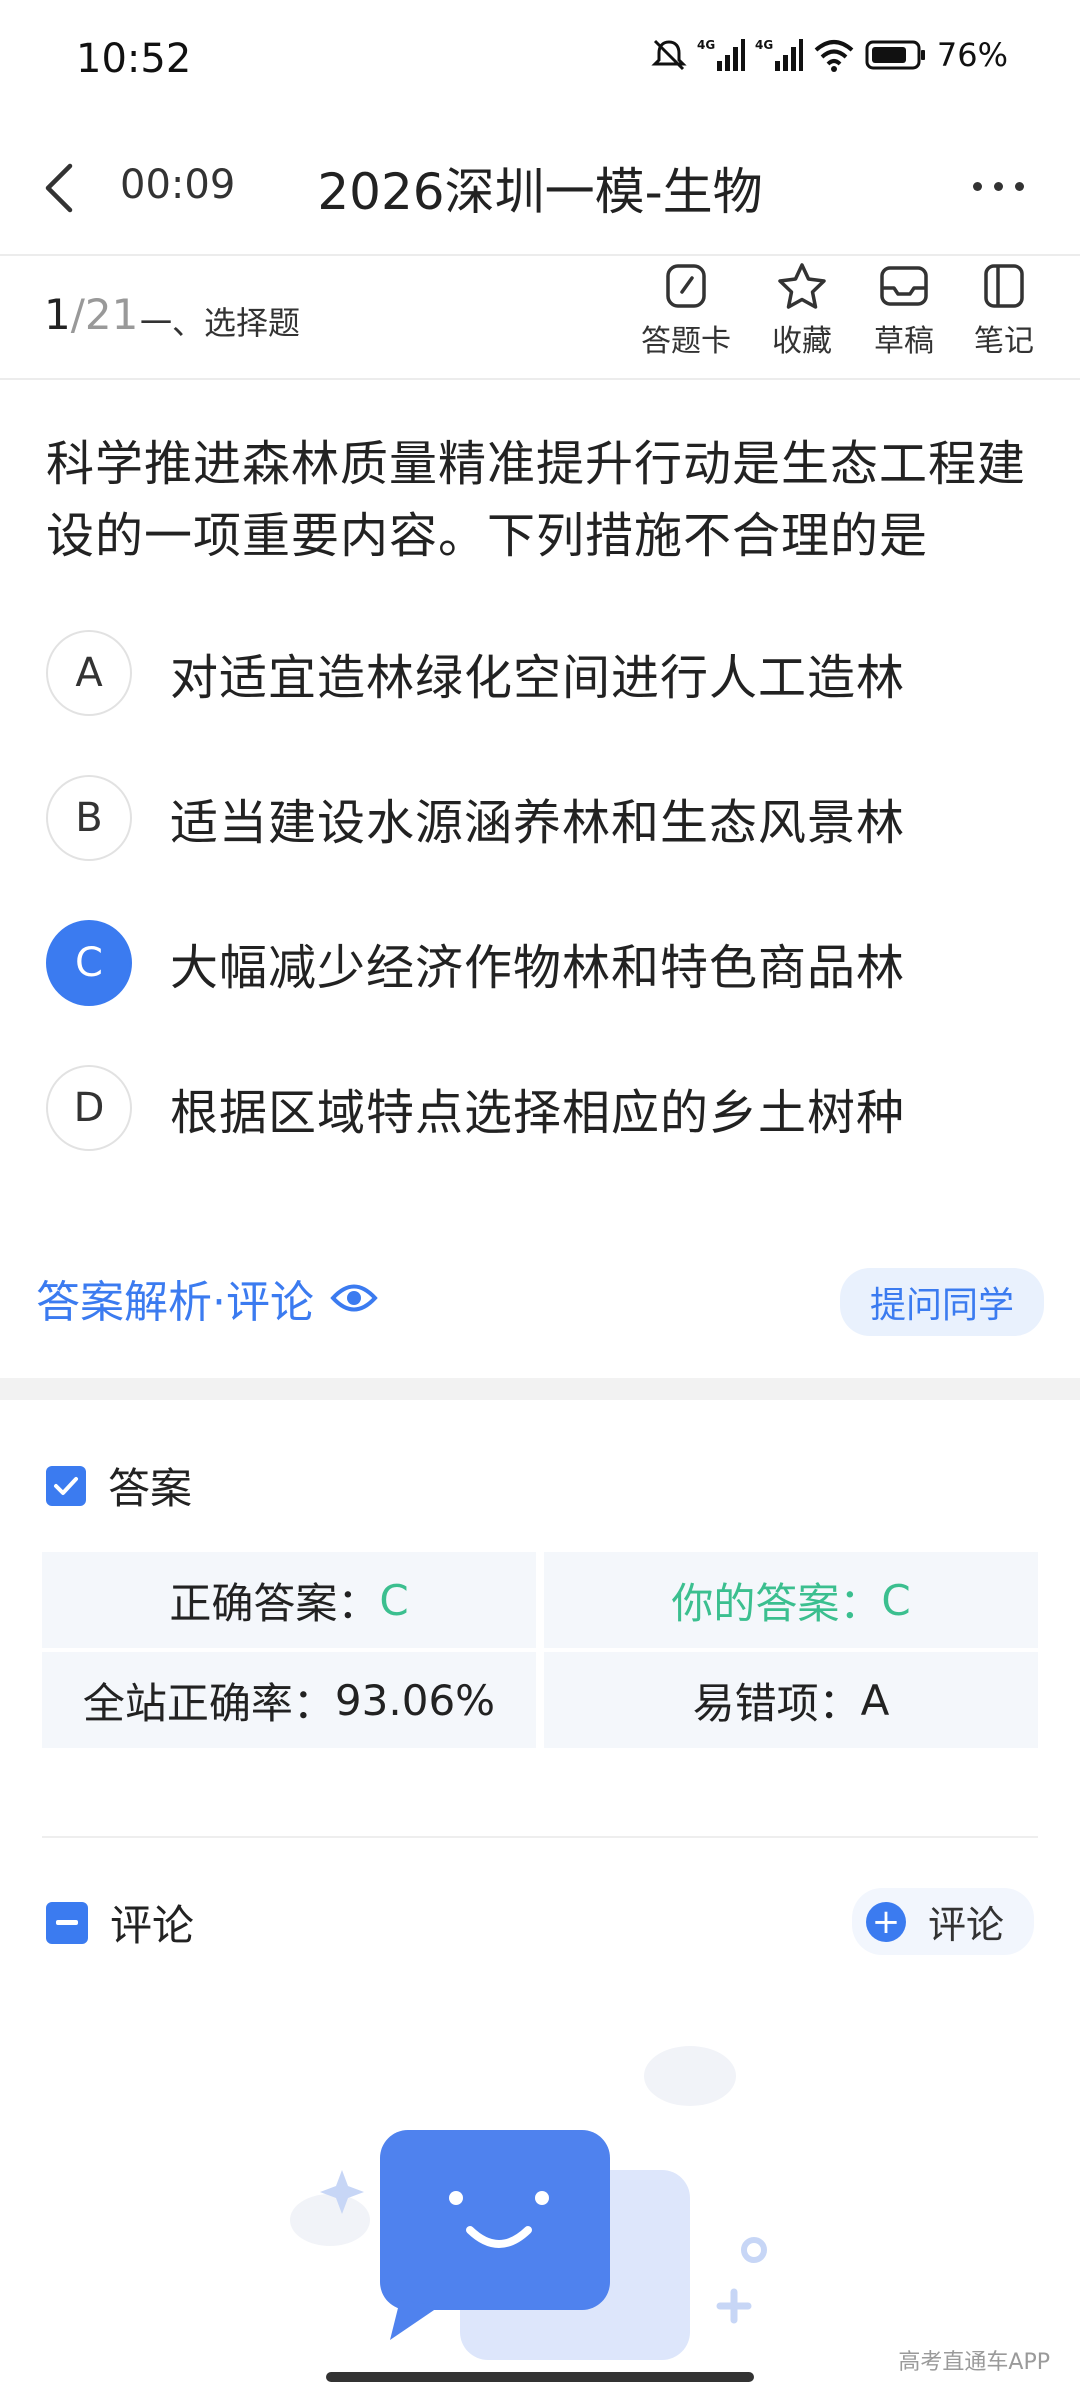  Describe the element at coordinates (941, 1302) in the screenshot. I see `ask-classmate-button: 提问同学` at that location.